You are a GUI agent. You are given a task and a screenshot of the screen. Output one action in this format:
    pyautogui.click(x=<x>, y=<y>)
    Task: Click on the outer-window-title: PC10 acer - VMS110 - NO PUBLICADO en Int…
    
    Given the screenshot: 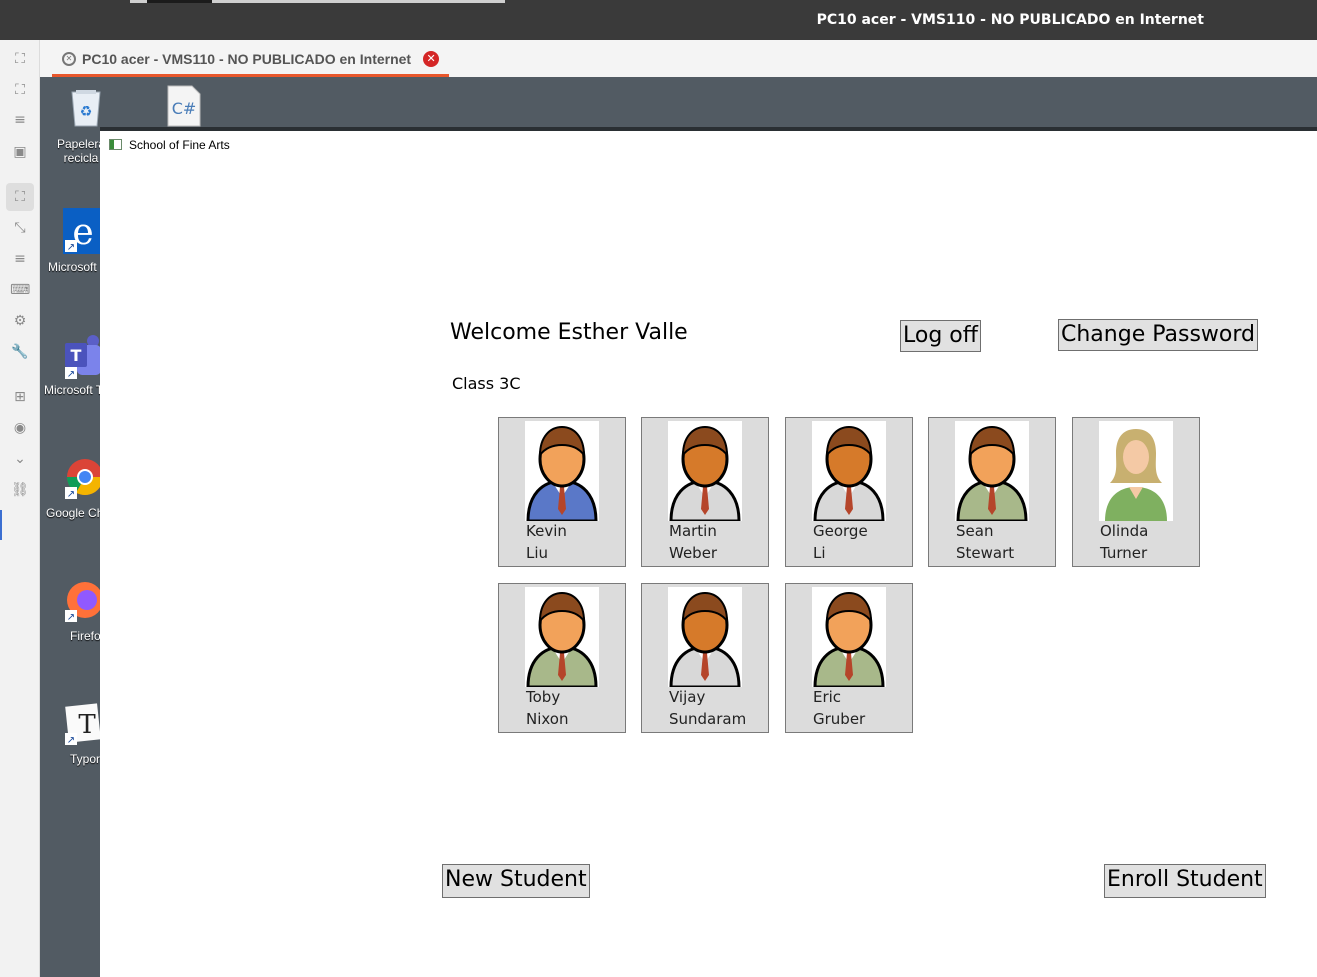 What is the action you would take?
    pyautogui.click(x=1010, y=20)
    